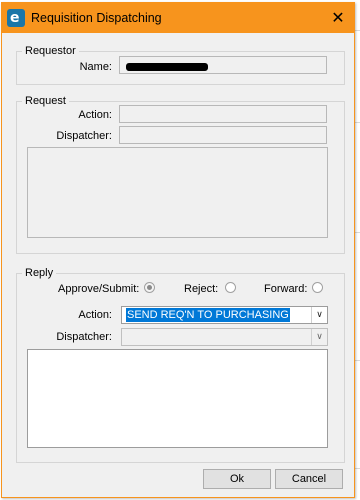 The image size is (360, 500). What do you see at coordinates (223, 135) in the screenshot?
I see `request-dispatcher-field` at bounding box center [223, 135].